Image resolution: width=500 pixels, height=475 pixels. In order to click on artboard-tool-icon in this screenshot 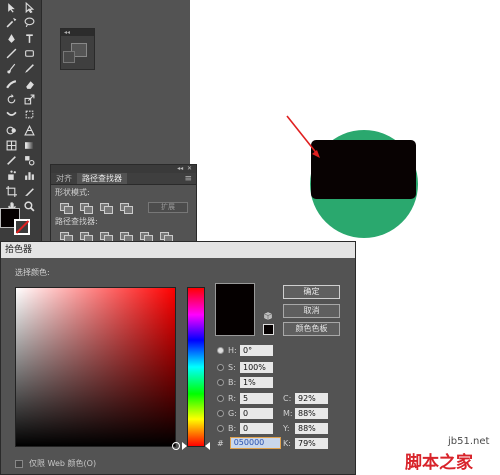, I will do `click(11, 191)`.